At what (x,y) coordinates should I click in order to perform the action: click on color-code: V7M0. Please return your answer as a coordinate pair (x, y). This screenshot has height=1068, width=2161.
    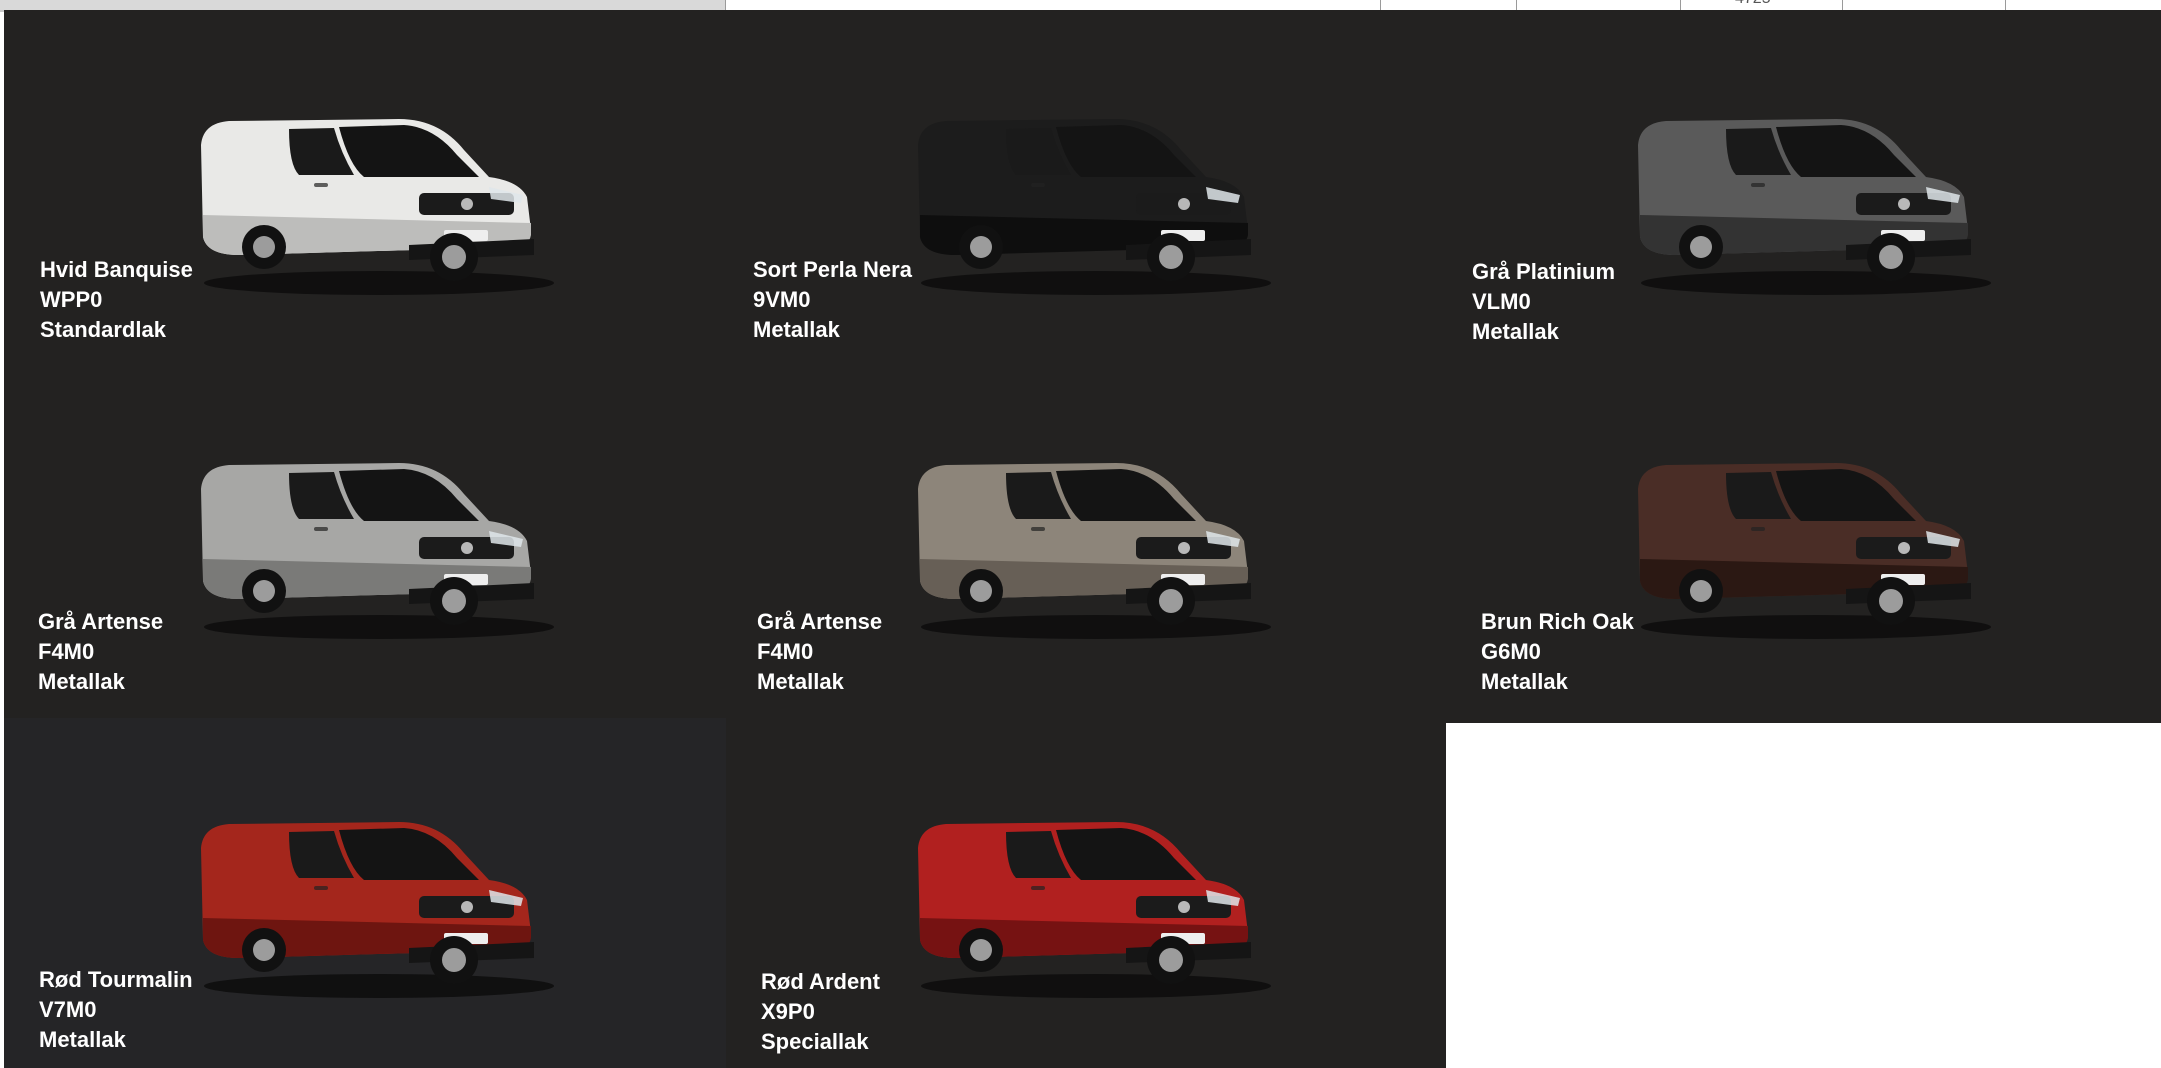
    Looking at the image, I should click on (68, 1009).